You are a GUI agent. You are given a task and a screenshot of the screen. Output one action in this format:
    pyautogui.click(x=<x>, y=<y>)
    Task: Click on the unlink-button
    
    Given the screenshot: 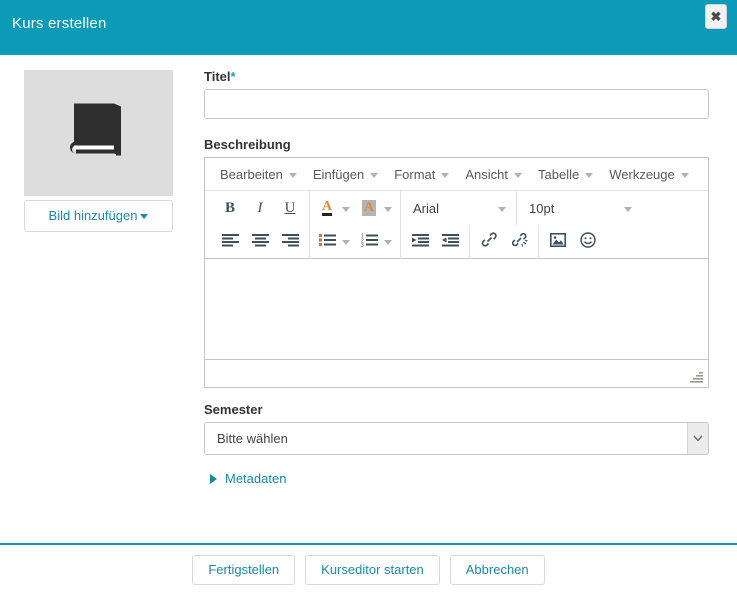 What is the action you would take?
    pyautogui.click(x=519, y=242)
    